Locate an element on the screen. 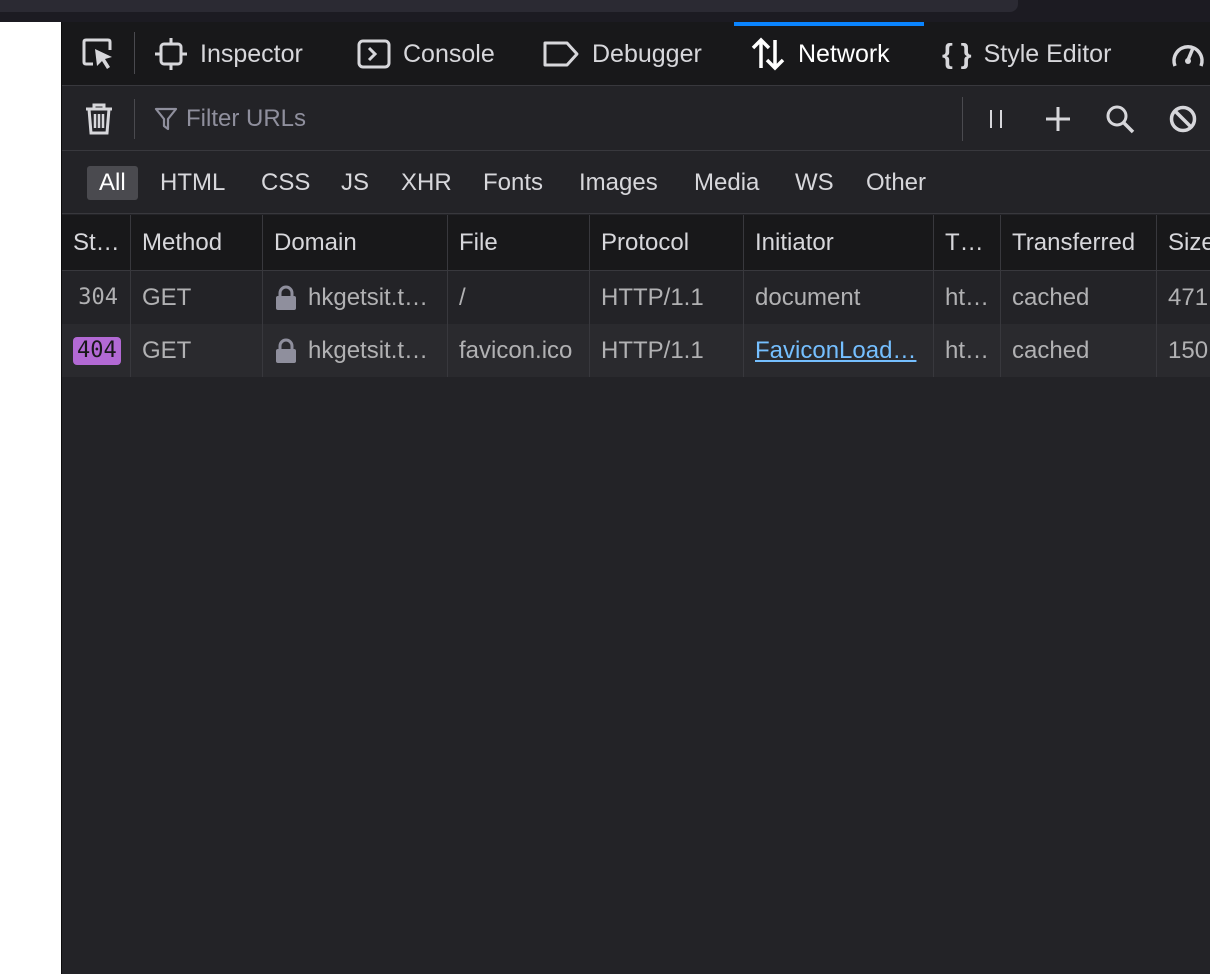  debugger-icon is located at coordinates (561, 54).